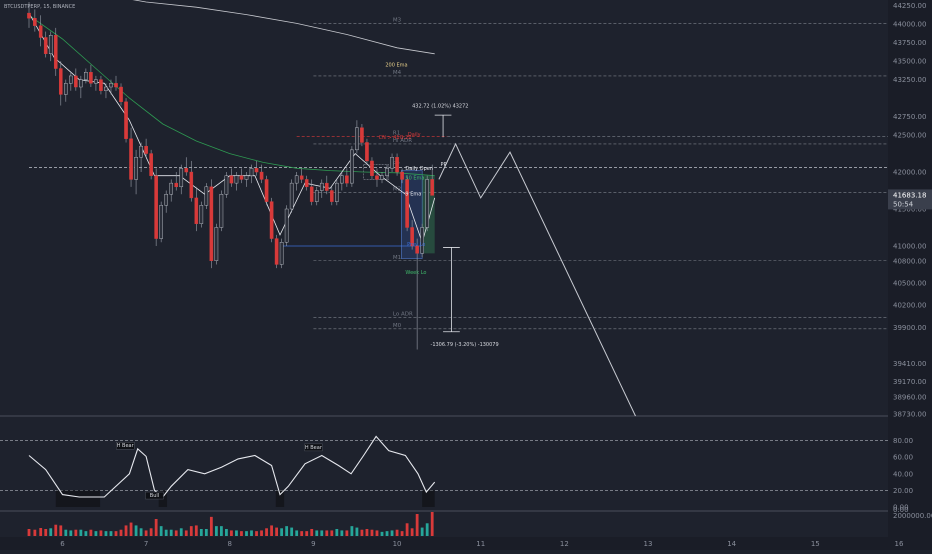  What do you see at coordinates (397, 326) in the screenshot?
I see `level-label: M0` at bounding box center [397, 326].